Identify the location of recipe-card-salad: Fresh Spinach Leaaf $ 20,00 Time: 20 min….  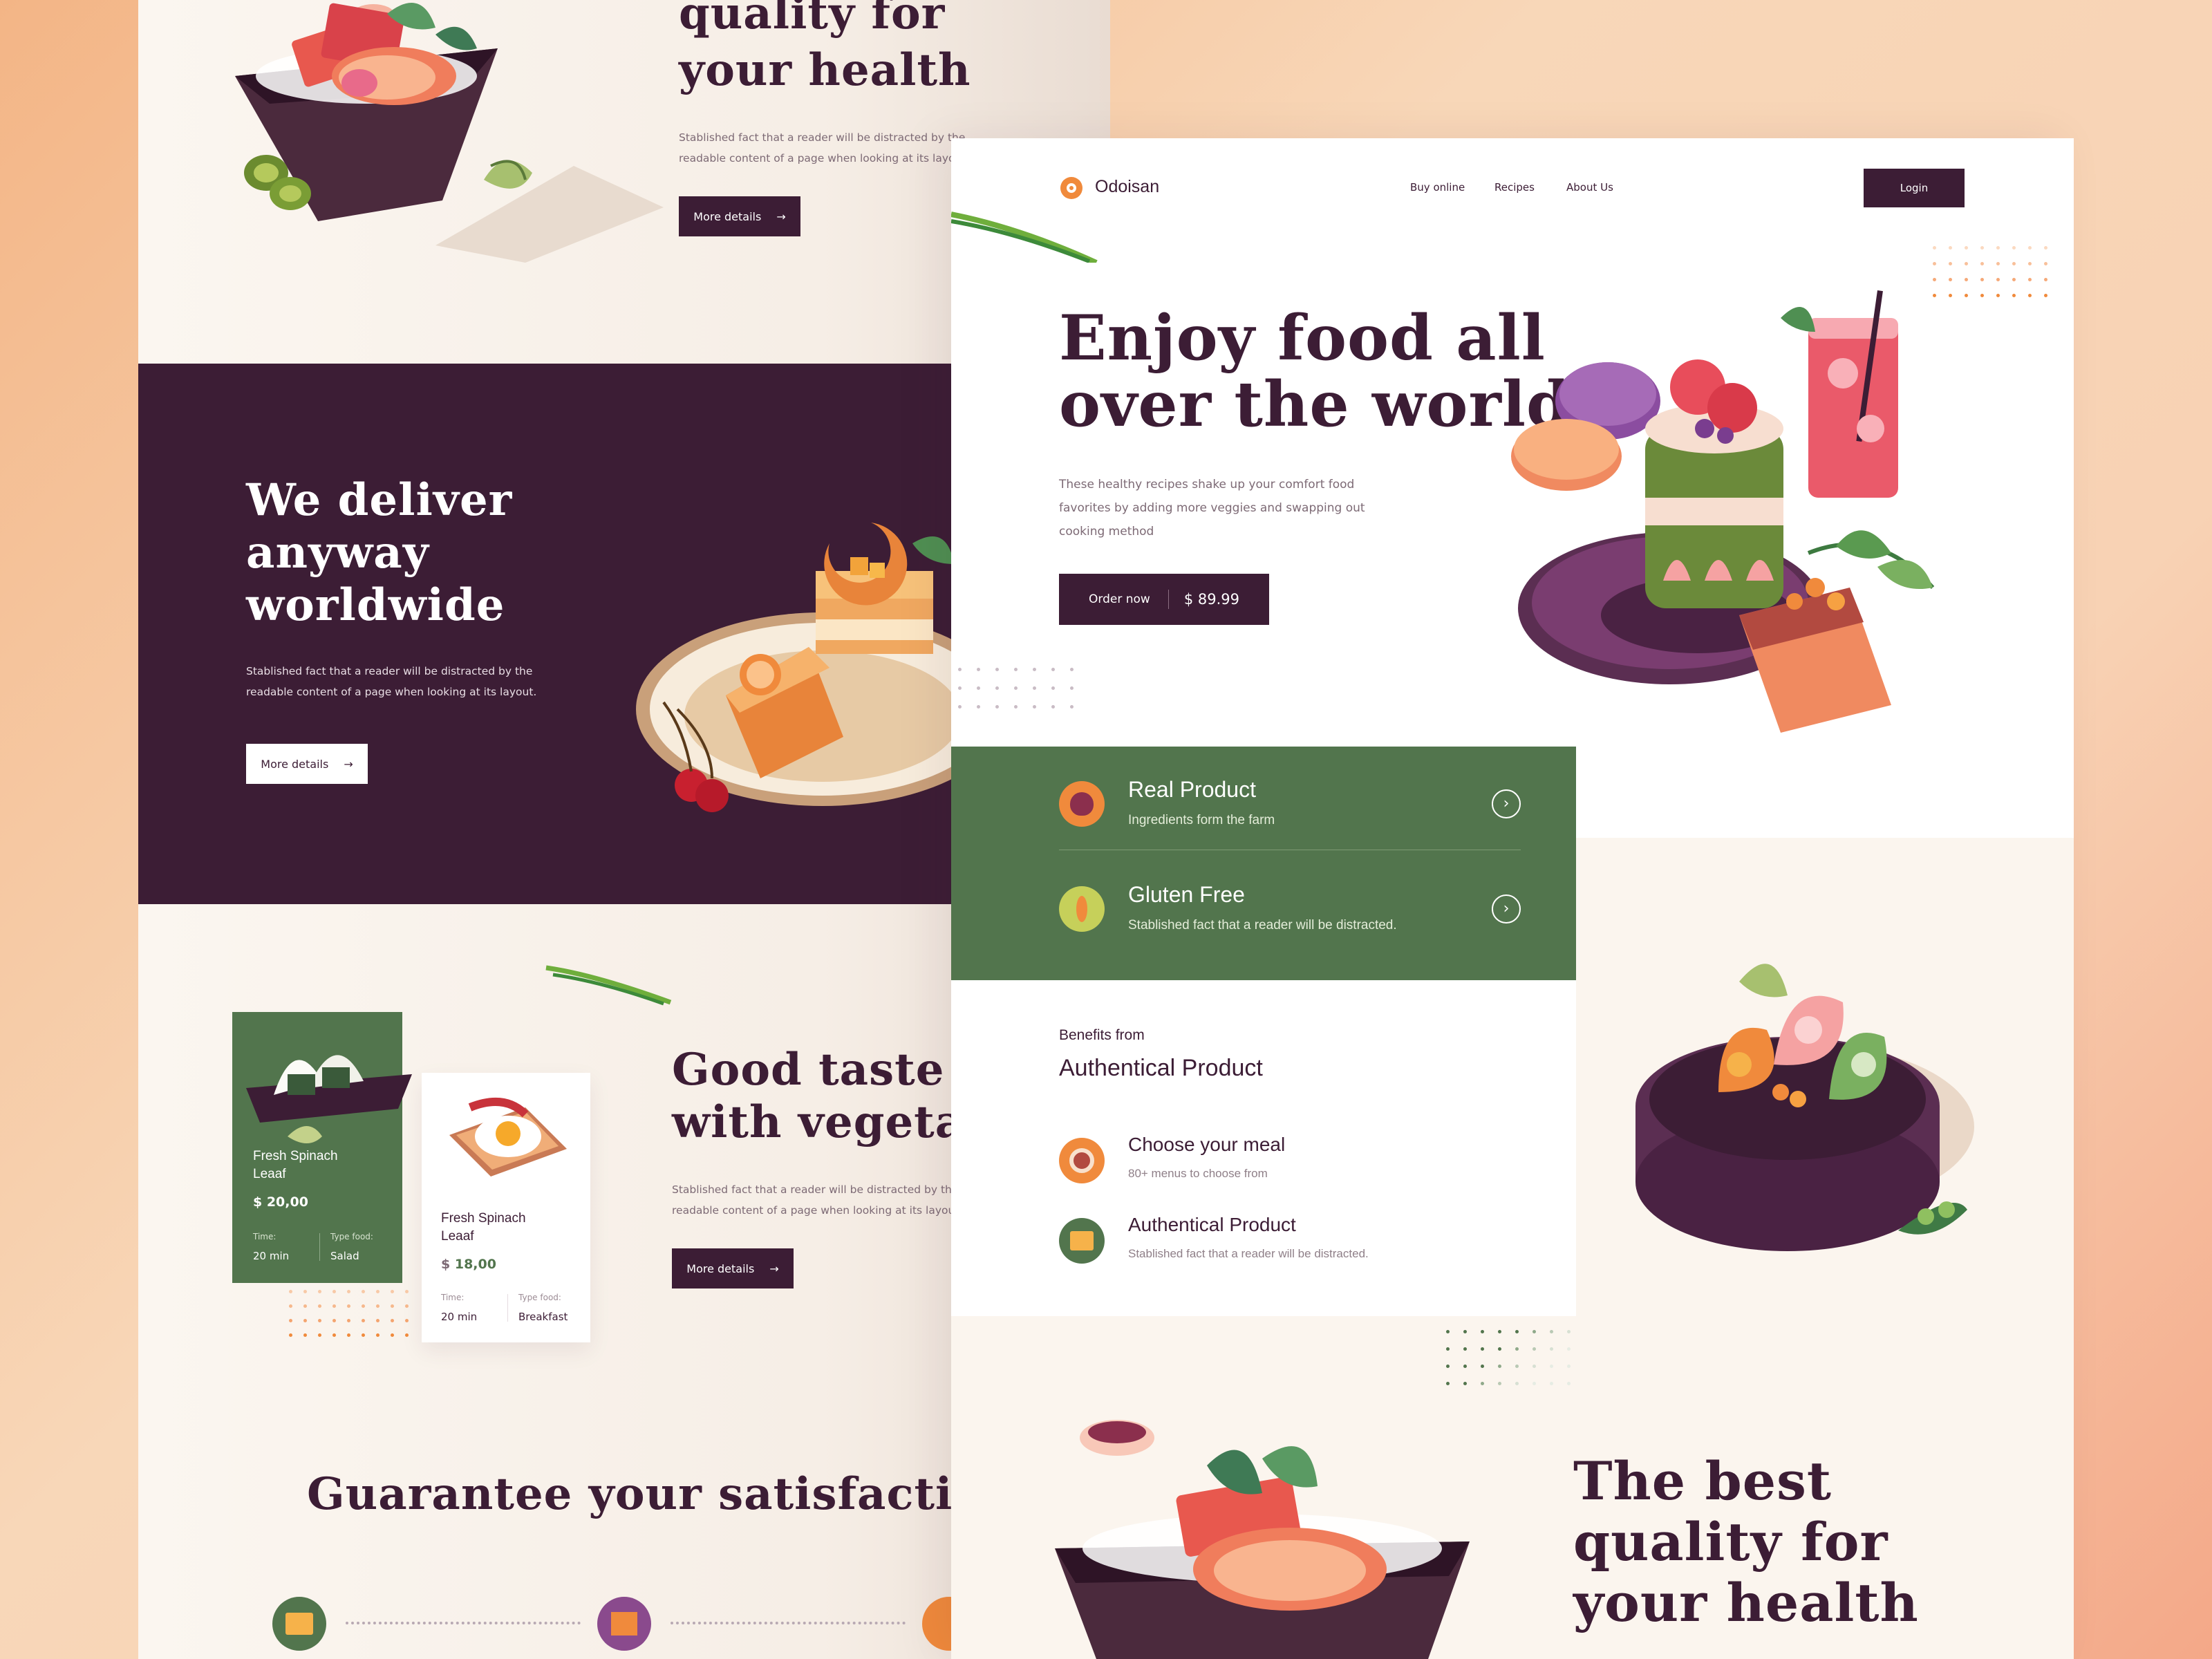
(322, 1147).